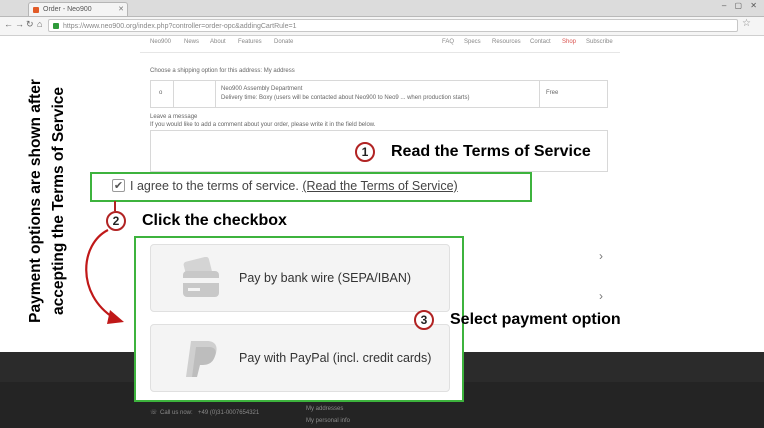 This screenshot has width=764, height=428. I want to click on side-note-line1: Payment options are shown after, so click(35, 201).